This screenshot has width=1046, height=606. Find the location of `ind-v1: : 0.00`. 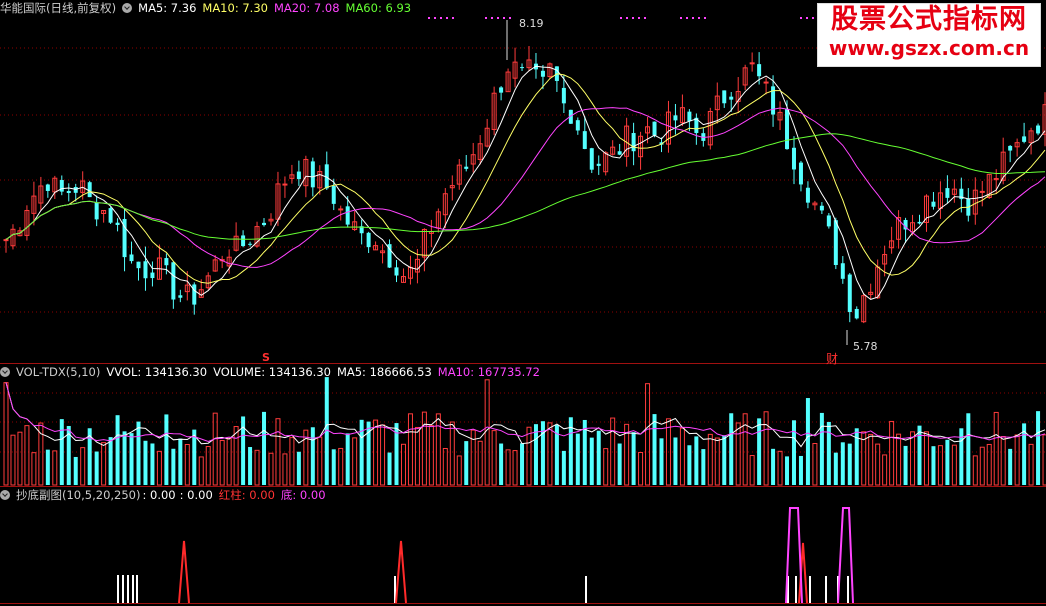

ind-v1: : 0.00 is located at coordinates (159, 495).